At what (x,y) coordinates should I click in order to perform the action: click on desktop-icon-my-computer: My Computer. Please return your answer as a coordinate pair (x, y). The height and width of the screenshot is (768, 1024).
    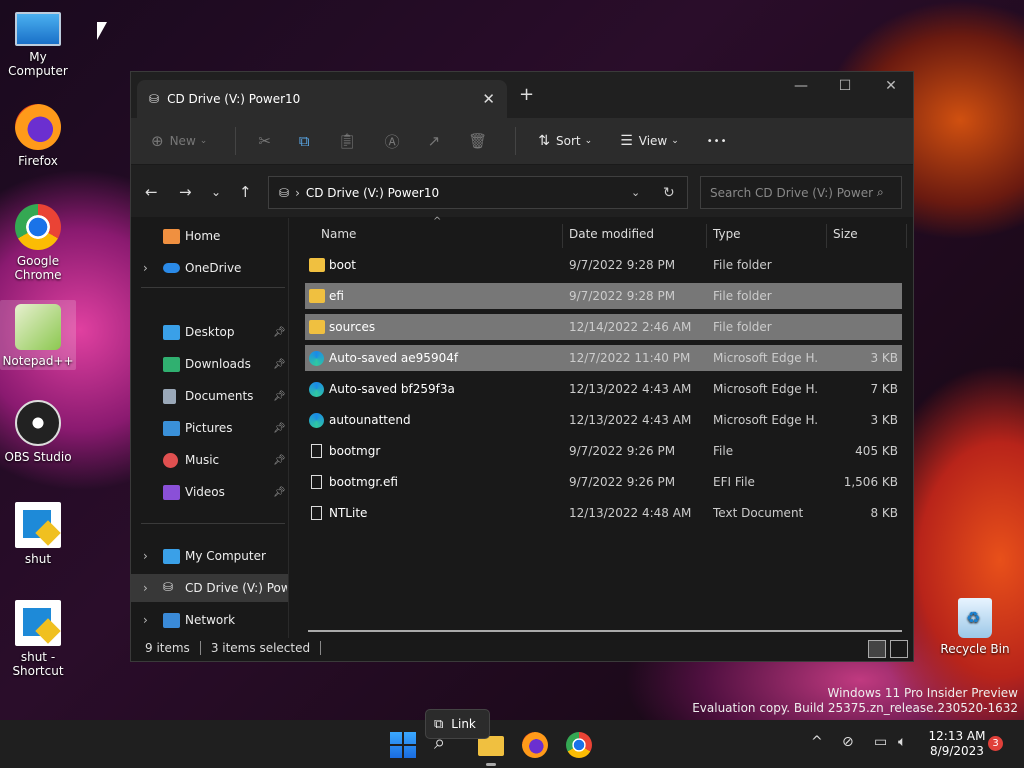
    Looking at the image, I should click on (38, 44).